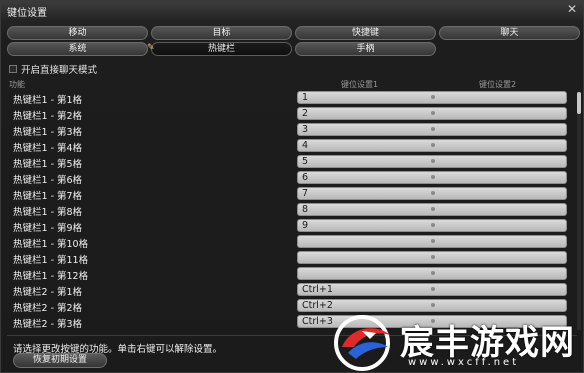 This screenshot has height=373, width=584. What do you see at coordinates (290, 274) in the screenshot?
I see `table-row: 热键栏1 - 第12格` at bounding box center [290, 274].